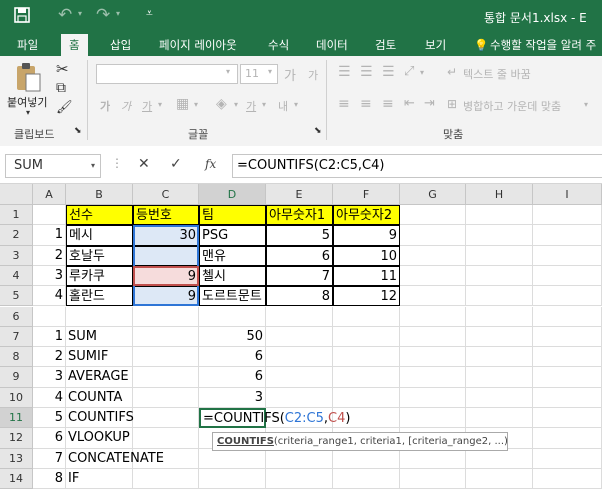  I want to click on phonetic-icon: 내, so click(283, 106).